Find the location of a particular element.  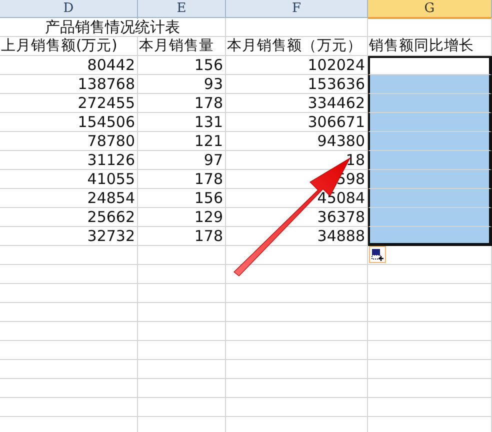

column-header: E is located at coordinates (182, 9).